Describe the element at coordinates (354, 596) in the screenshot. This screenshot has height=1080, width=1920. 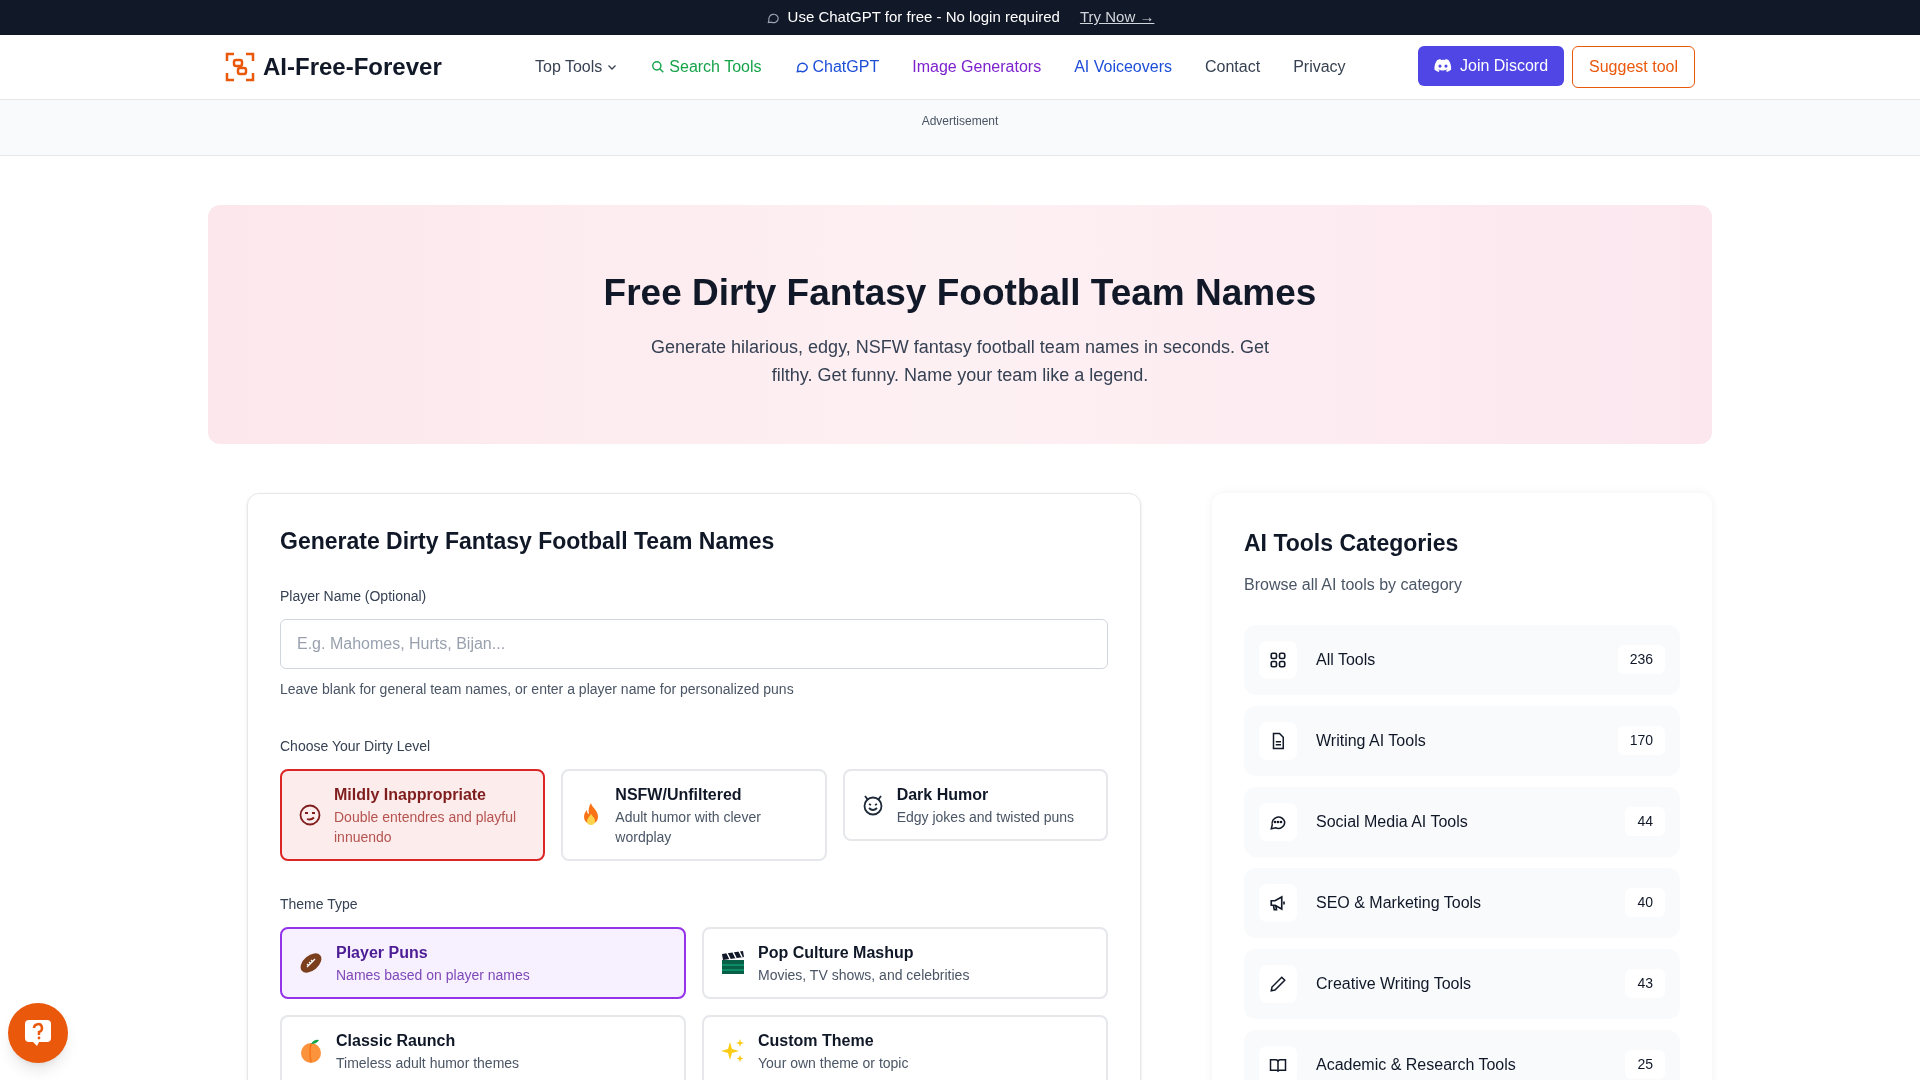
I see `field-label: Player Name (Optional)` at that location.